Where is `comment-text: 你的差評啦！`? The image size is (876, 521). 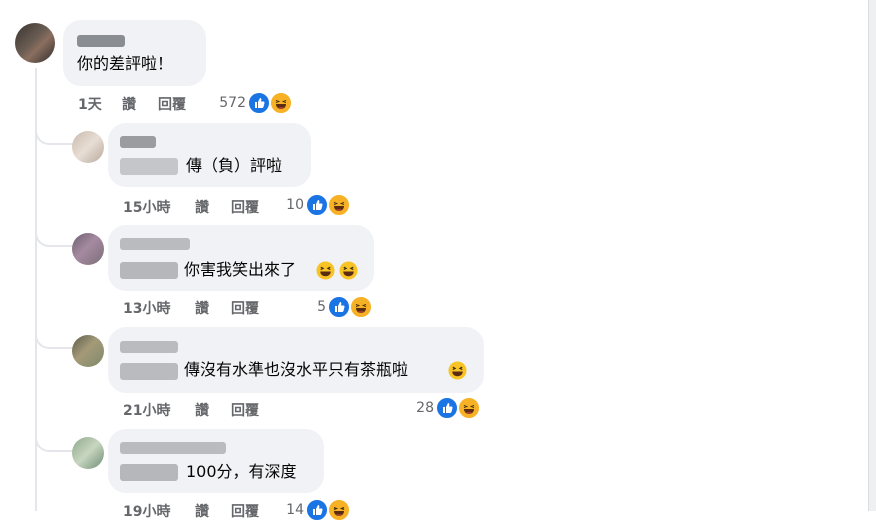
comment-text: 你的差評啦！ is located at coordinates (125, 63).